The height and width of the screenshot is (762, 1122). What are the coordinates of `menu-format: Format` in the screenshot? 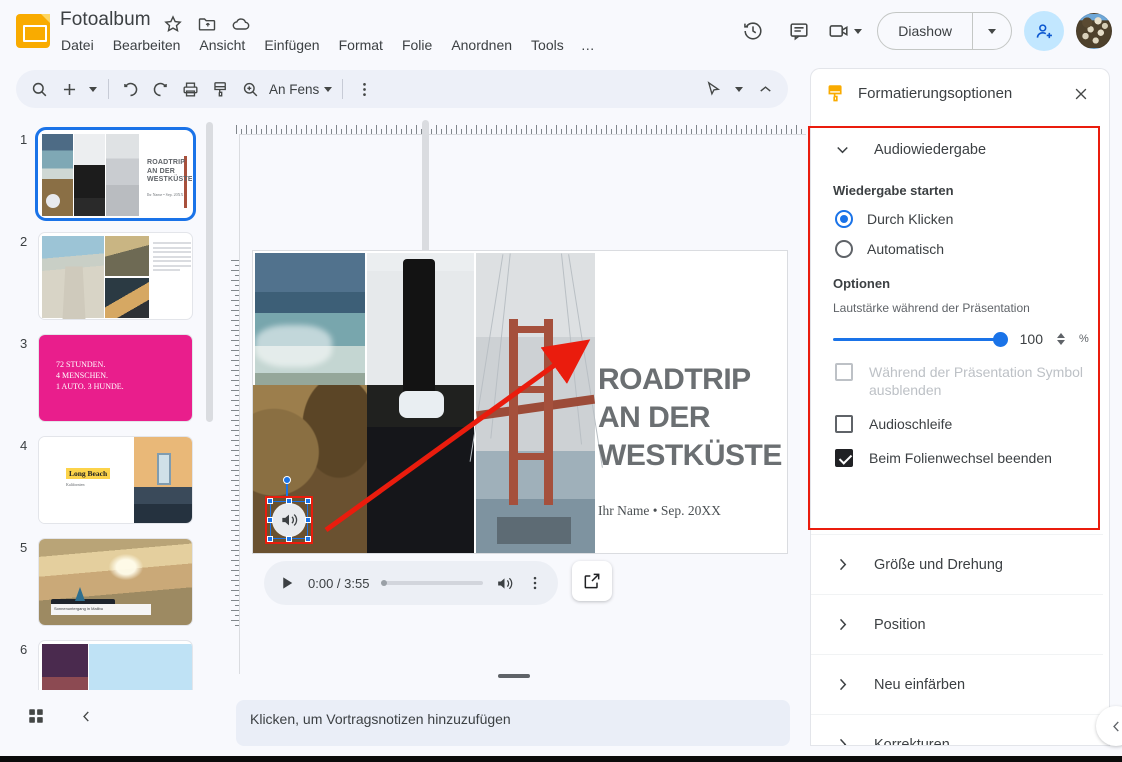 It's located at (361, 45).